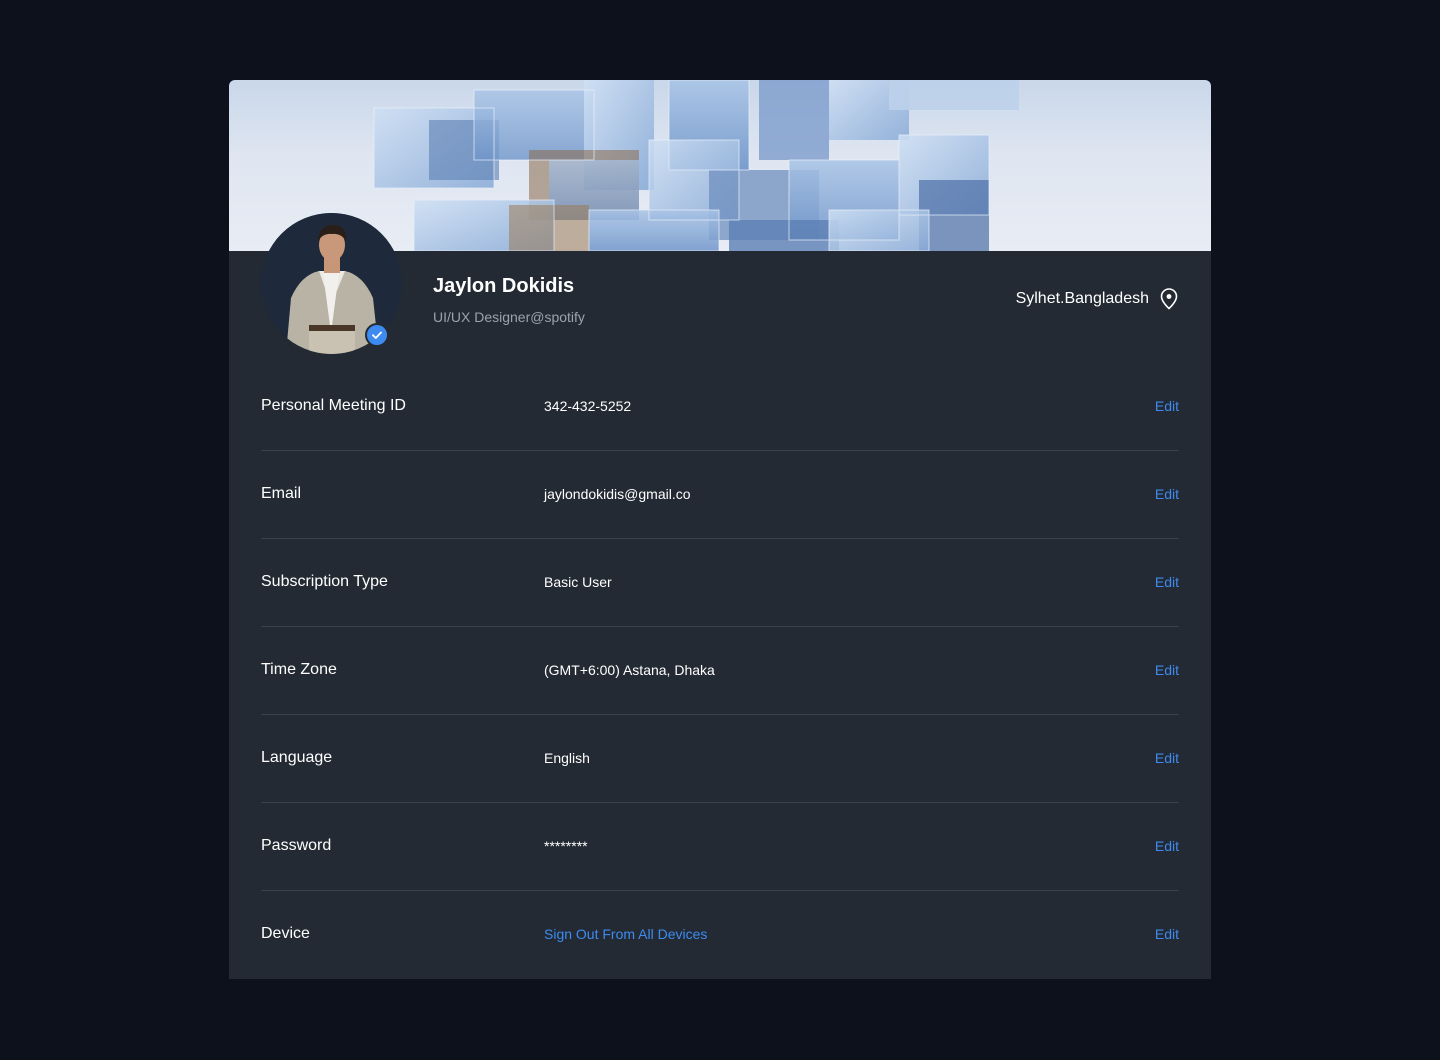 This screenshot has height=1060, width=1440. Describe the element at coordinates (720, 407) in the screenshot. I see `field-row-meeting-id: Personal Meeting ID 342-432-5252 Edit` at that location.